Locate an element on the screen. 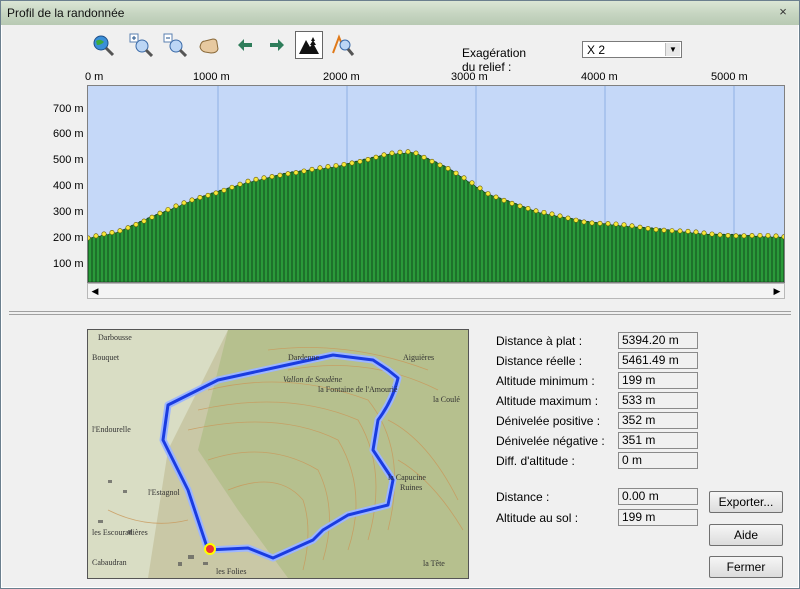 This screenshot has width=800, height=589. map-label: la Tête is located at coordinates (434, 563).